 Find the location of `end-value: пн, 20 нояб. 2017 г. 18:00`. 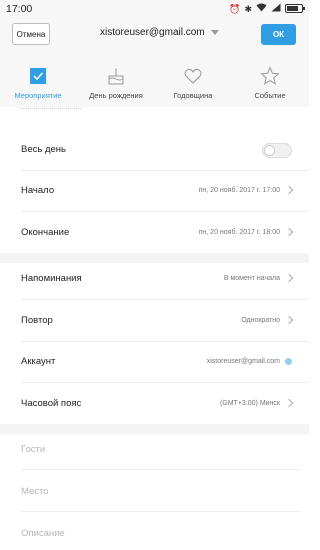

end-value: пн, 20 нояб. 2017 г. 18:00 is located at coordinates (239, 232).